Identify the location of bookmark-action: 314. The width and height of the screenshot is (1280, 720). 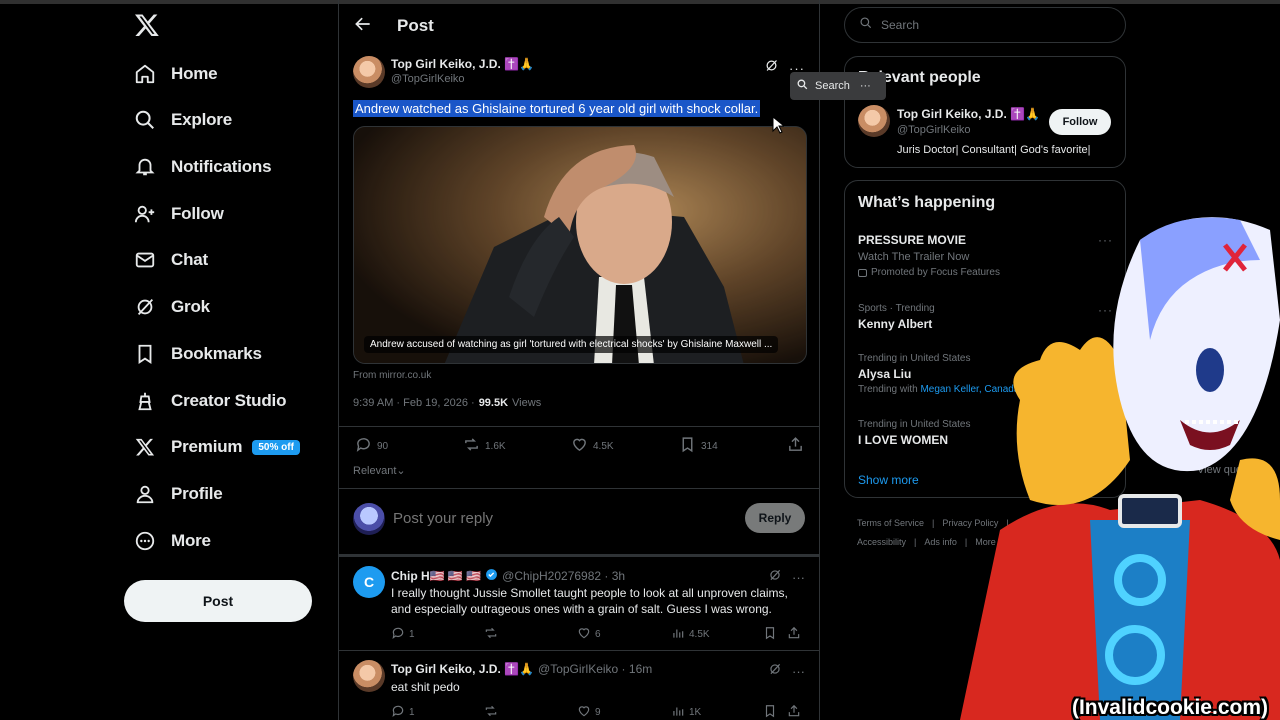
(698, 446).